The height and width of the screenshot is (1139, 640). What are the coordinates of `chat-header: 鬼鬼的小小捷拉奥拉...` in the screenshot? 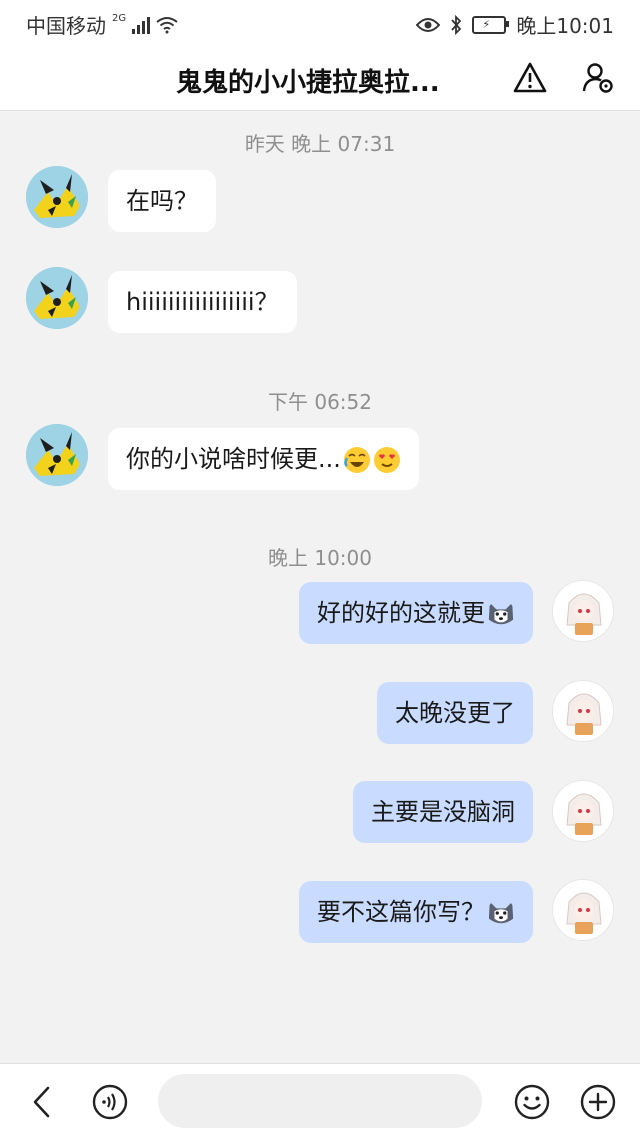 It's located at (320, 78).